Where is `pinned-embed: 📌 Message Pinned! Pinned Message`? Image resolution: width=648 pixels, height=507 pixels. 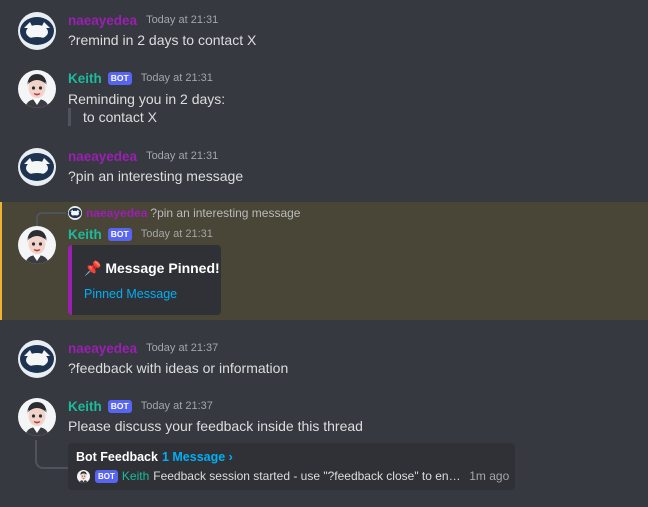
pinned-embed: 📌 Message Pinned! Pinned Message is located at coordinates (144, 280).